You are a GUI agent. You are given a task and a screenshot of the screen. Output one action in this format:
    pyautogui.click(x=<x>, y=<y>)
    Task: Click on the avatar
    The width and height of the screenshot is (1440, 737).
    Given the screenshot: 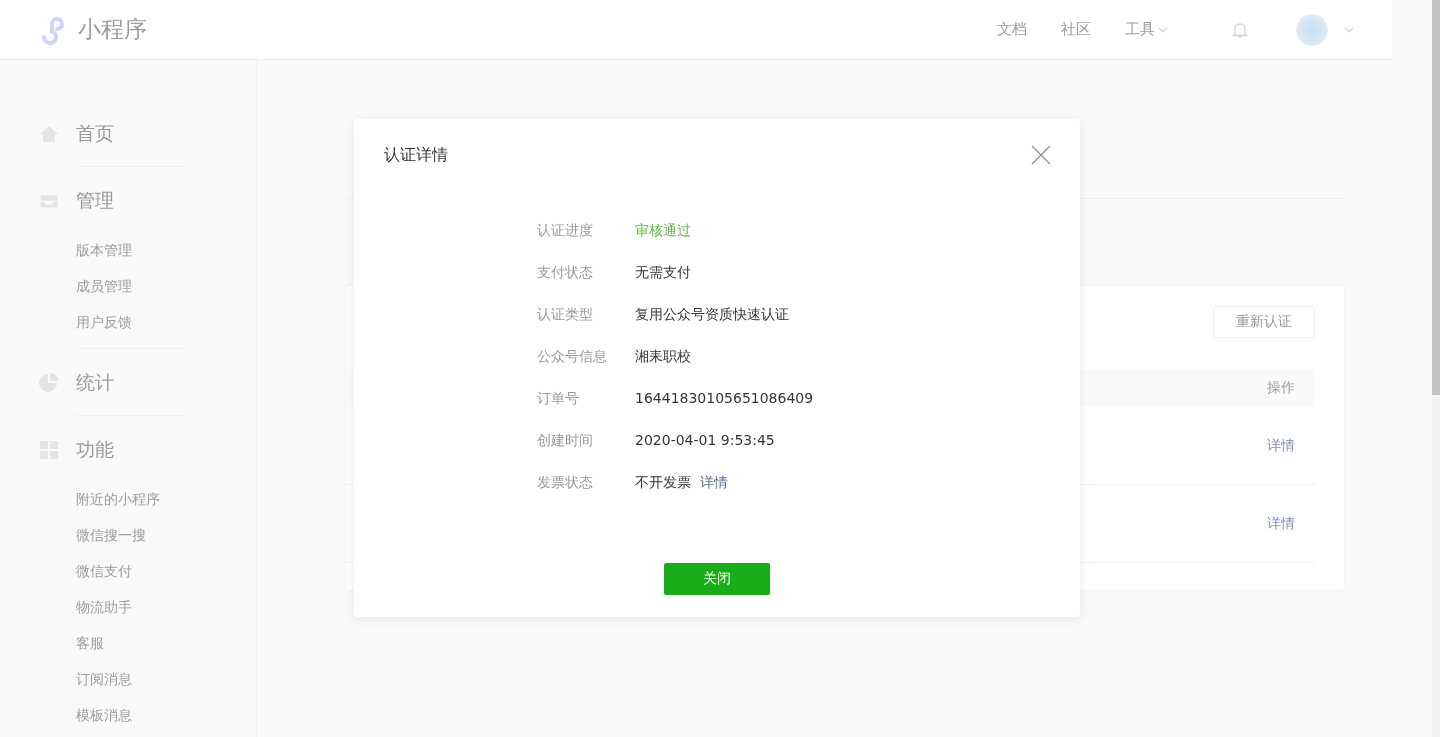 What is the action you would take?
    pyautogui.click(x=1312, y=29)
    